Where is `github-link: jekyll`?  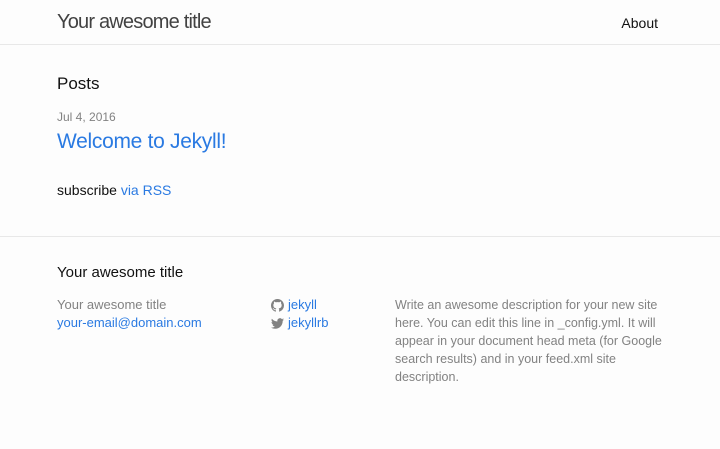 github-link: jekyll is located at coordinates (302, 305).